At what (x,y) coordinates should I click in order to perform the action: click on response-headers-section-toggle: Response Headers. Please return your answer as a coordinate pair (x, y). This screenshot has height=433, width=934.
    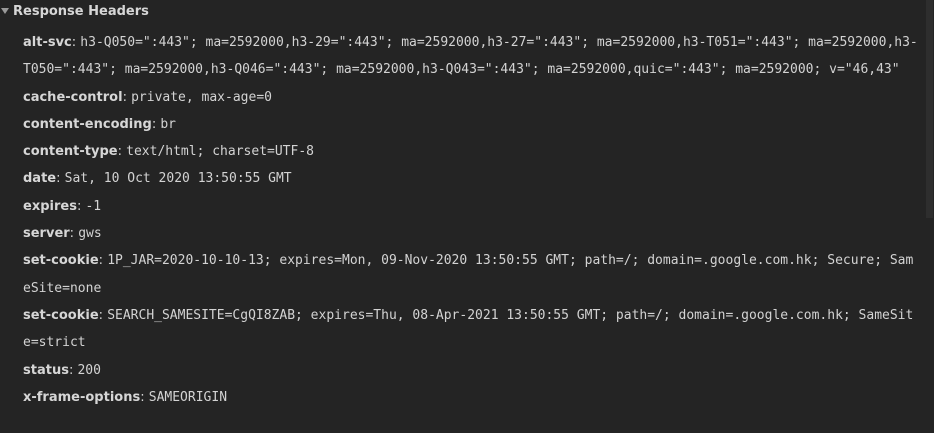
    Looking at the image, I should click on (462, 11).